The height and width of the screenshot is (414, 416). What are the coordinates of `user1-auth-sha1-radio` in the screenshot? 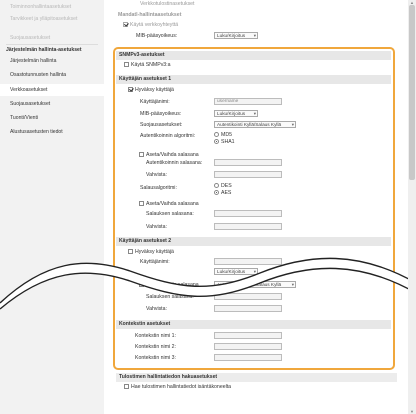 It's located at (216, 141).